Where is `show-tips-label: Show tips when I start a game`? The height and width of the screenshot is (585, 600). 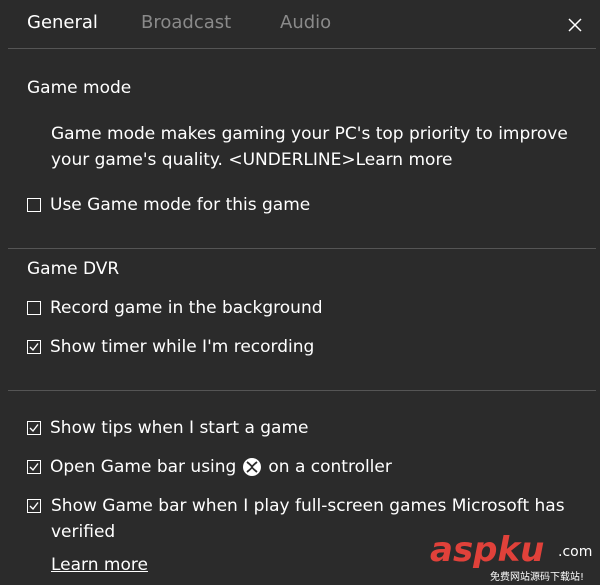 show-tips-label: Show tips when I start a game is located at coordinates (179, 428).